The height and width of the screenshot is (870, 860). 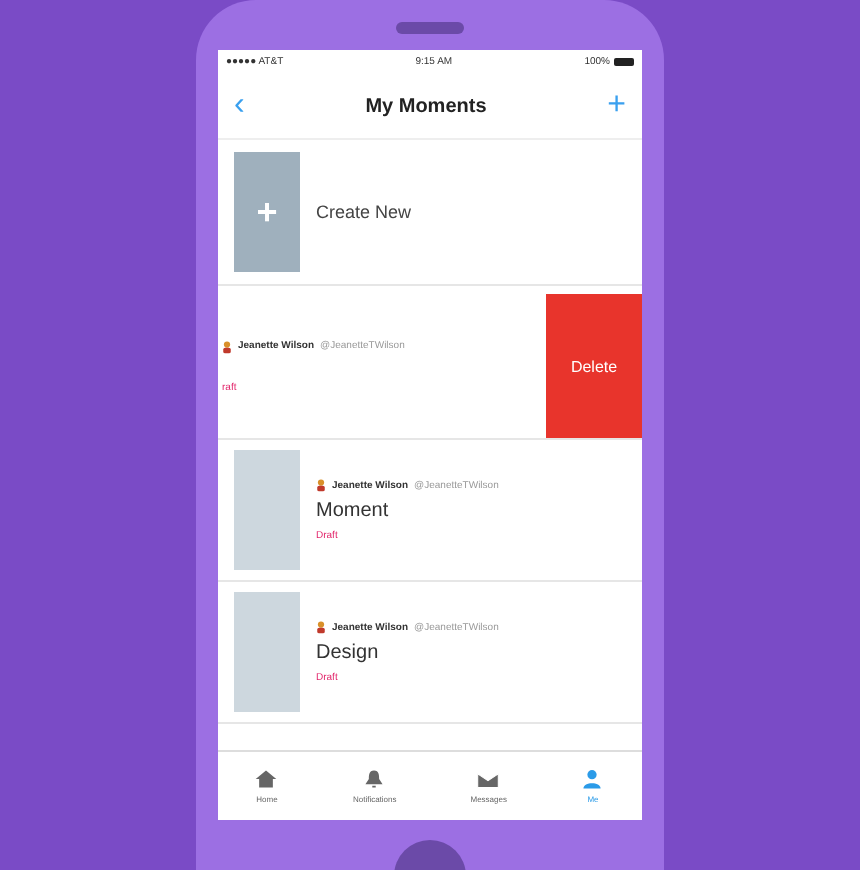 What do you see at coordinates (430, 213) in the screenshot?
I see `create-new-item: + Create New` at bounding box center [430, 213].